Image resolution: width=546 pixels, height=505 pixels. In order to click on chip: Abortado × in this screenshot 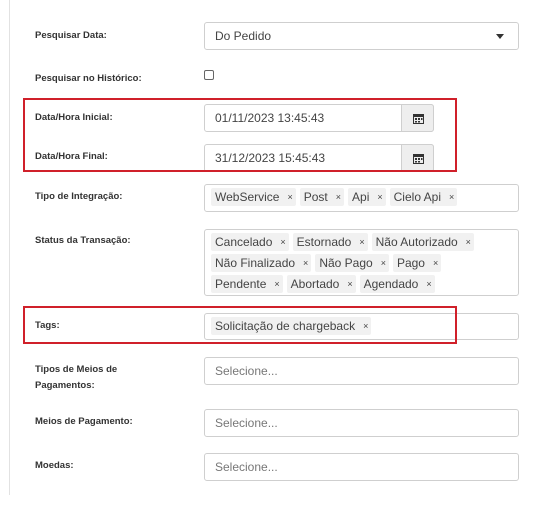, I will do `click(321, 284)`.